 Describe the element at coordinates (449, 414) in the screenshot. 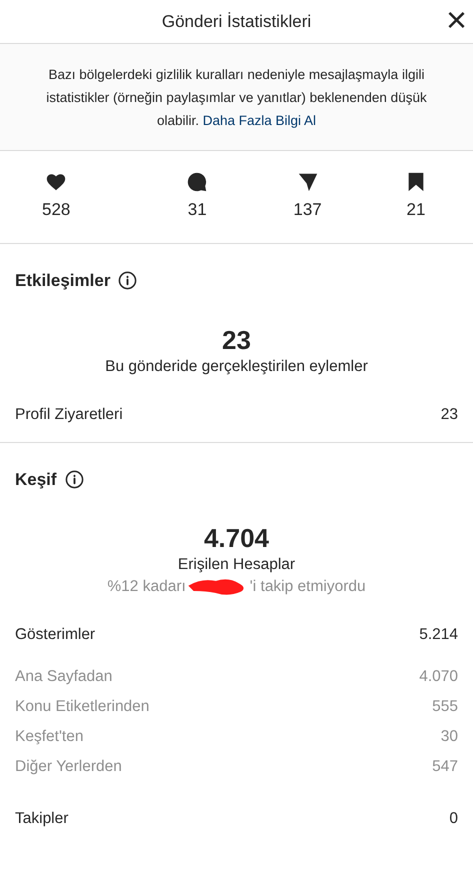

I see `stat-value: 23` at that location.